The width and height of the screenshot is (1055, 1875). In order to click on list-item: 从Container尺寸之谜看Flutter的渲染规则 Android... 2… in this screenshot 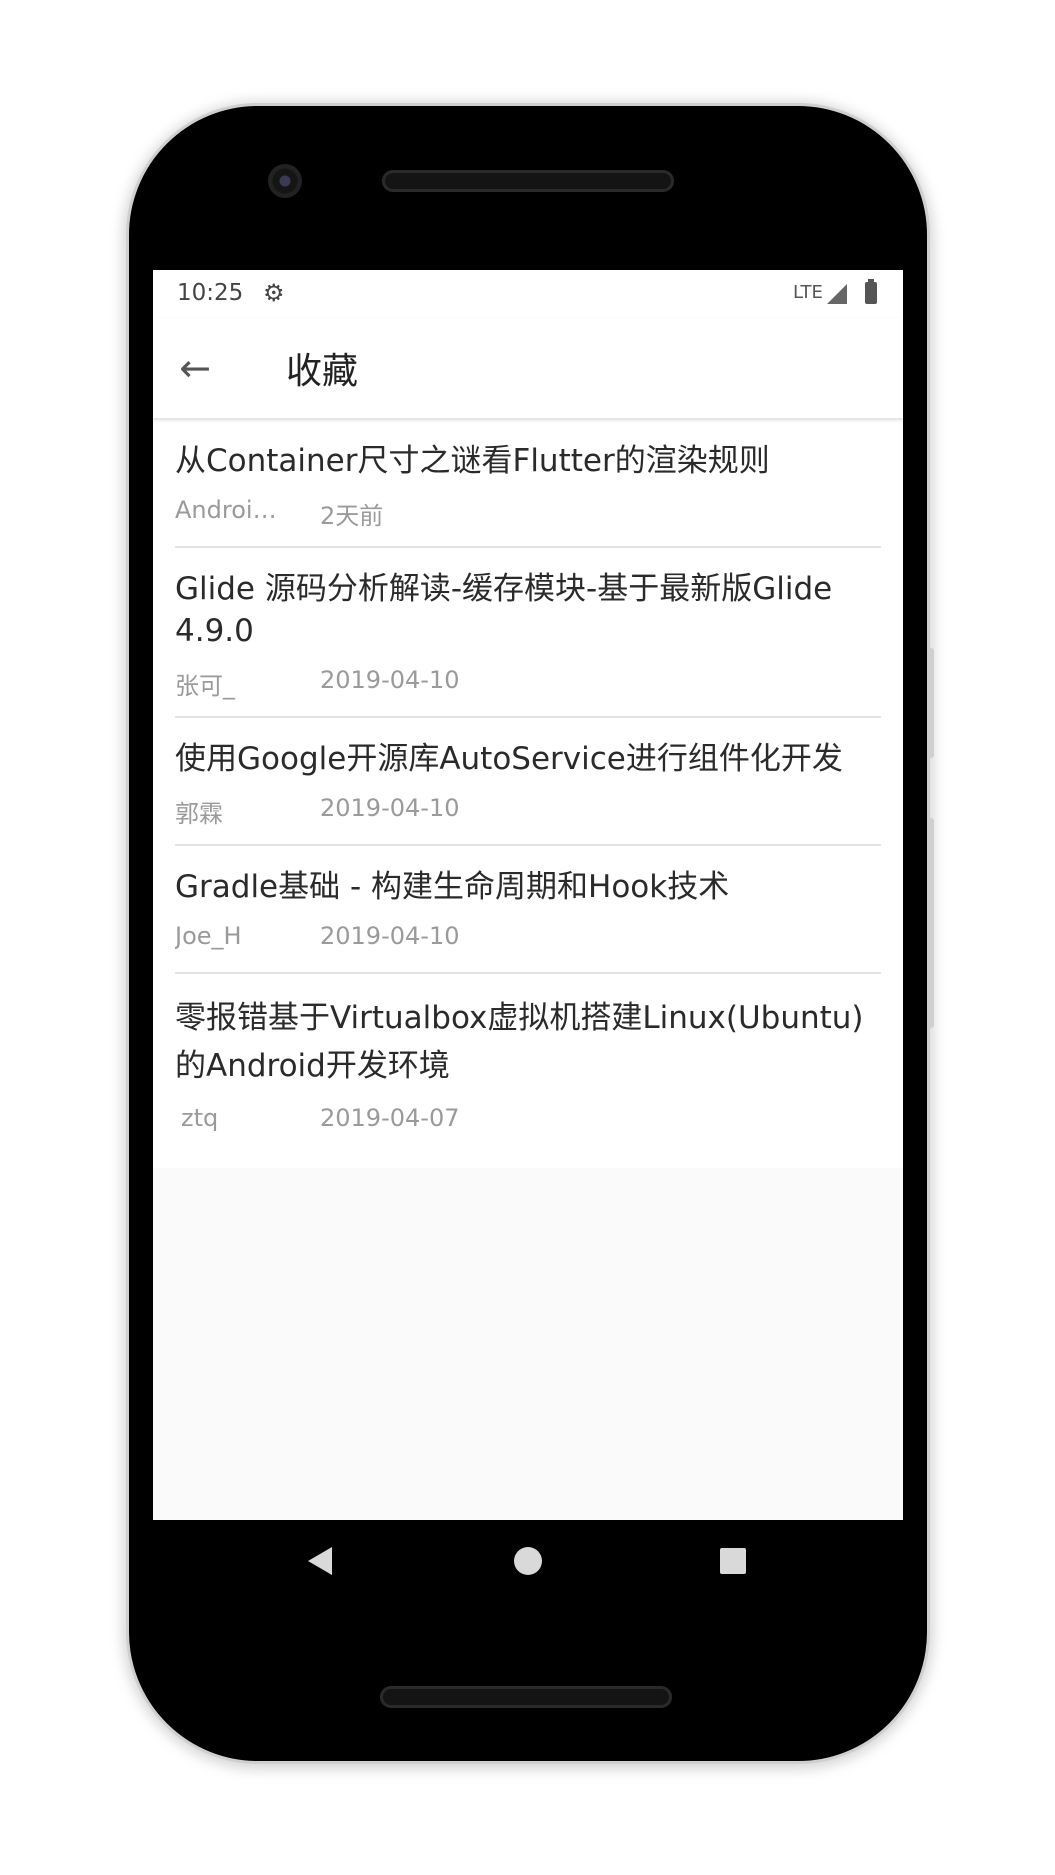, I will do `click(528, 484)`.